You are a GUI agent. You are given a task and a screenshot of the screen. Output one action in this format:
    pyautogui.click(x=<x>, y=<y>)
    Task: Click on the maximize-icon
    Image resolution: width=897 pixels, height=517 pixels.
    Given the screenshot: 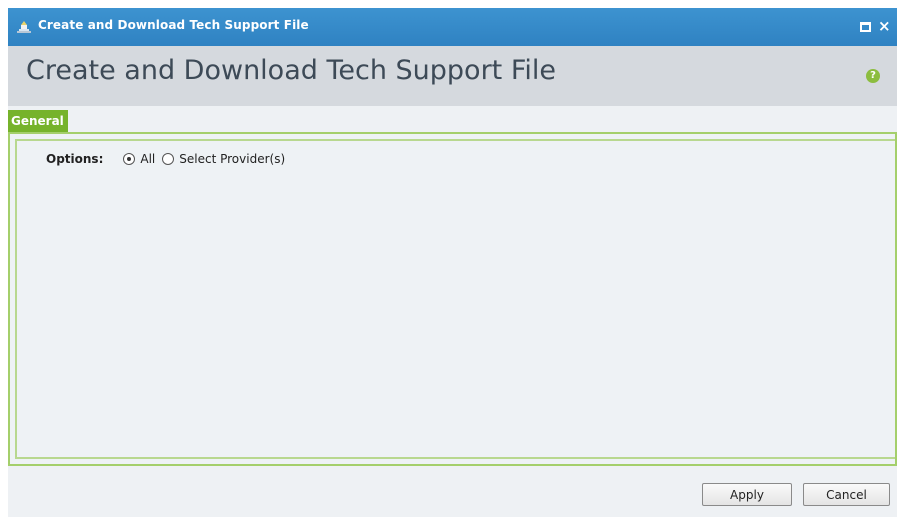 What is the action you would take?
    pyautogui.click(x=865, y=27)
    